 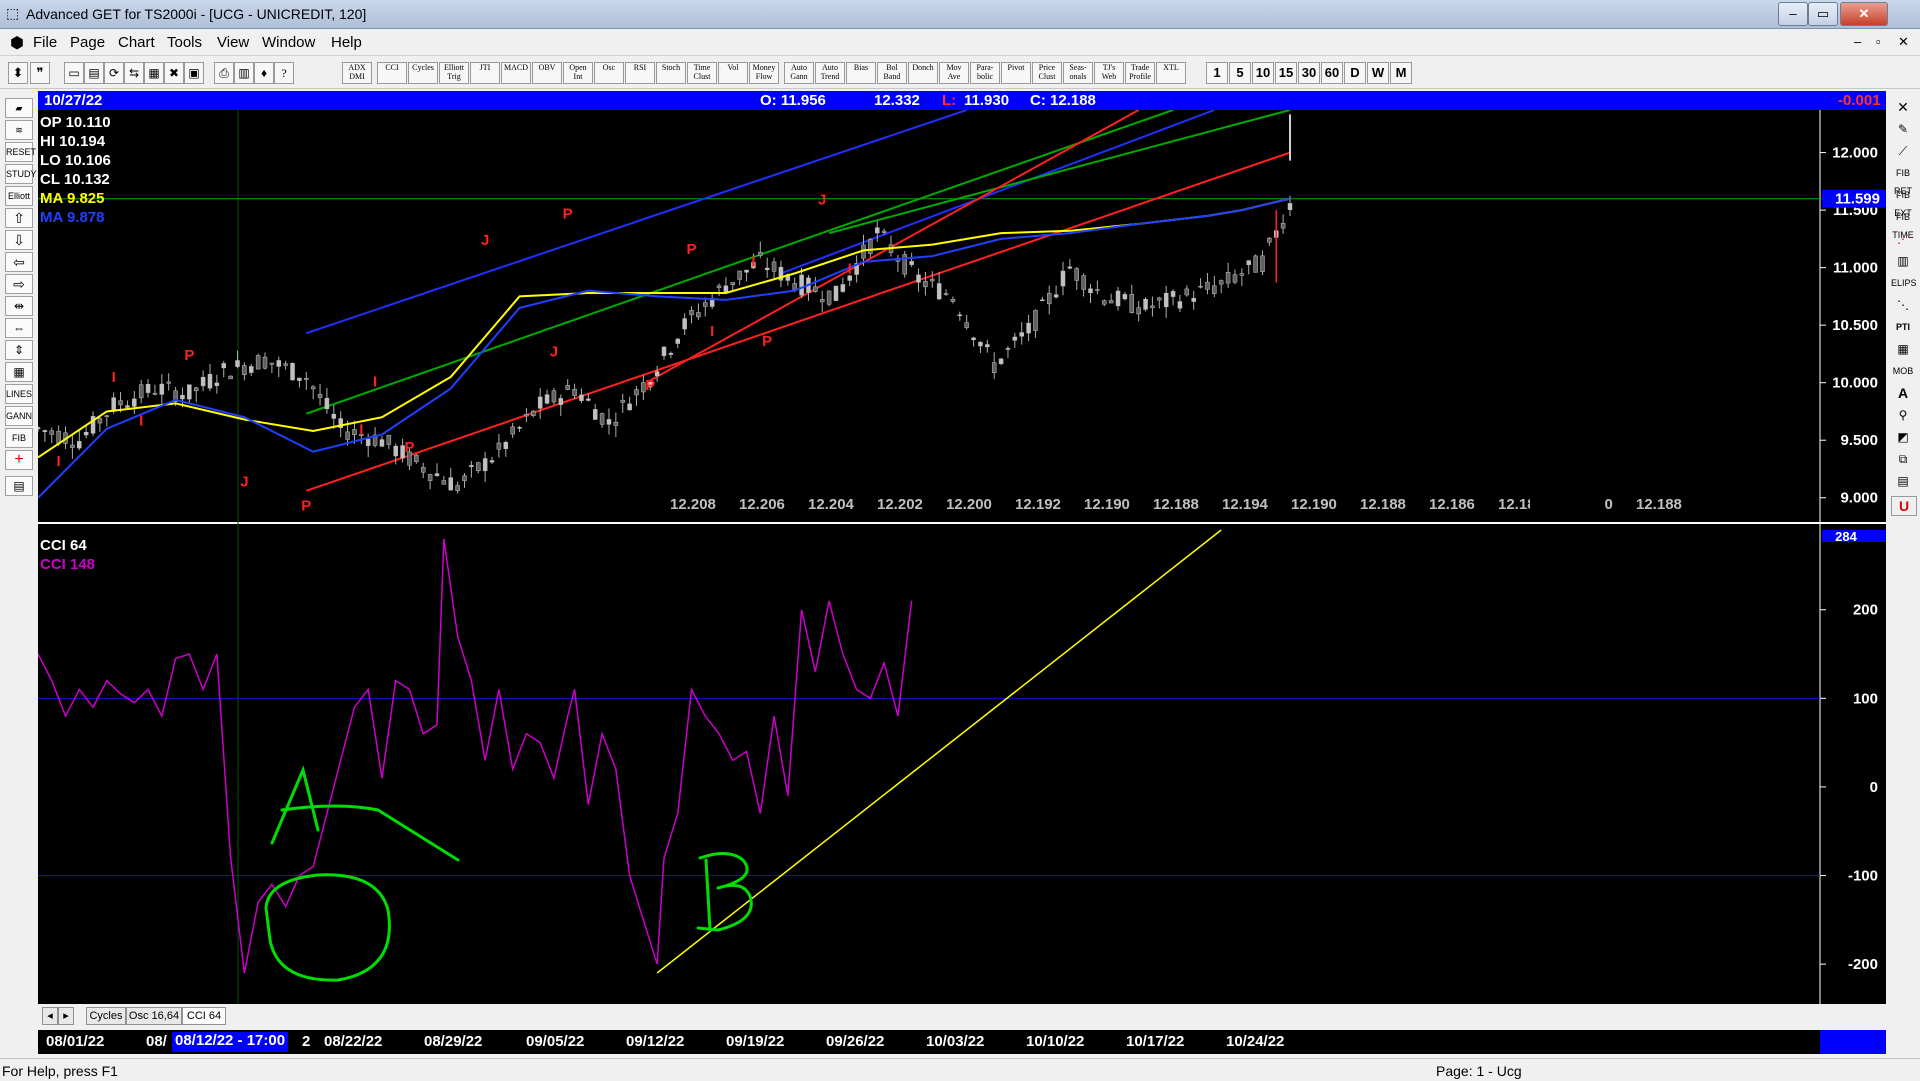 I want to click on study-button: OBV, so click(x=547, y=73).